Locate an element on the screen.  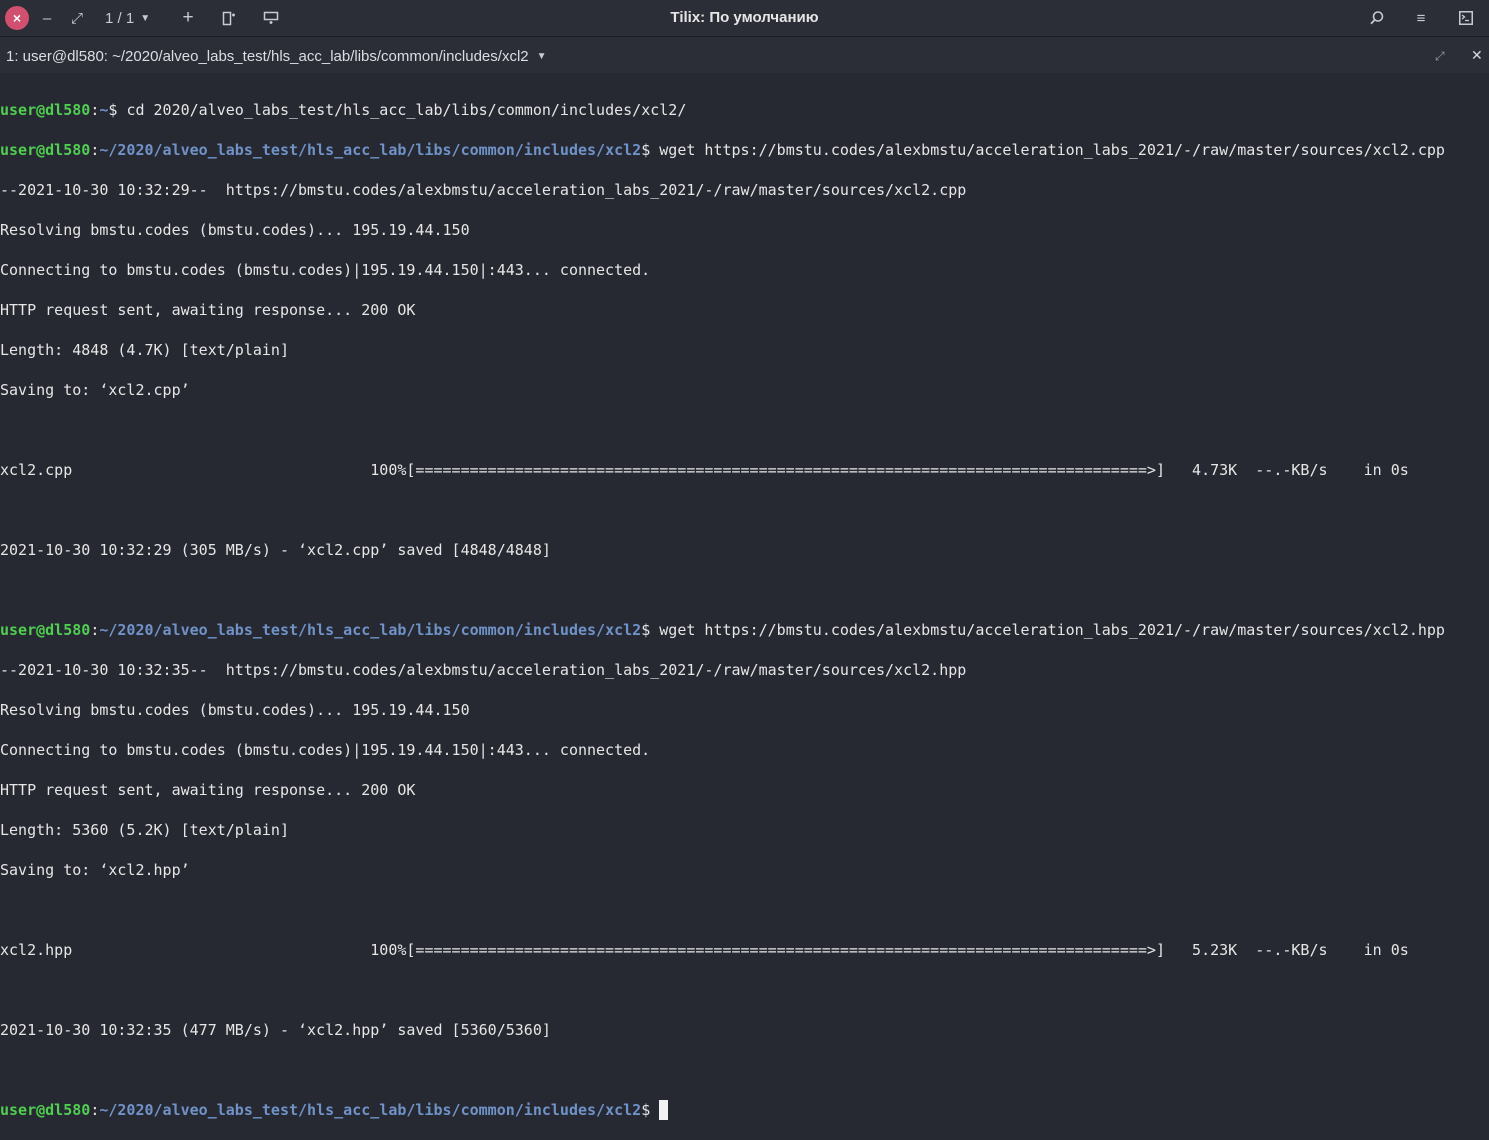
output-line: Saving to: ‘xcl2.cpp’ is located at coordinates (95, 390).